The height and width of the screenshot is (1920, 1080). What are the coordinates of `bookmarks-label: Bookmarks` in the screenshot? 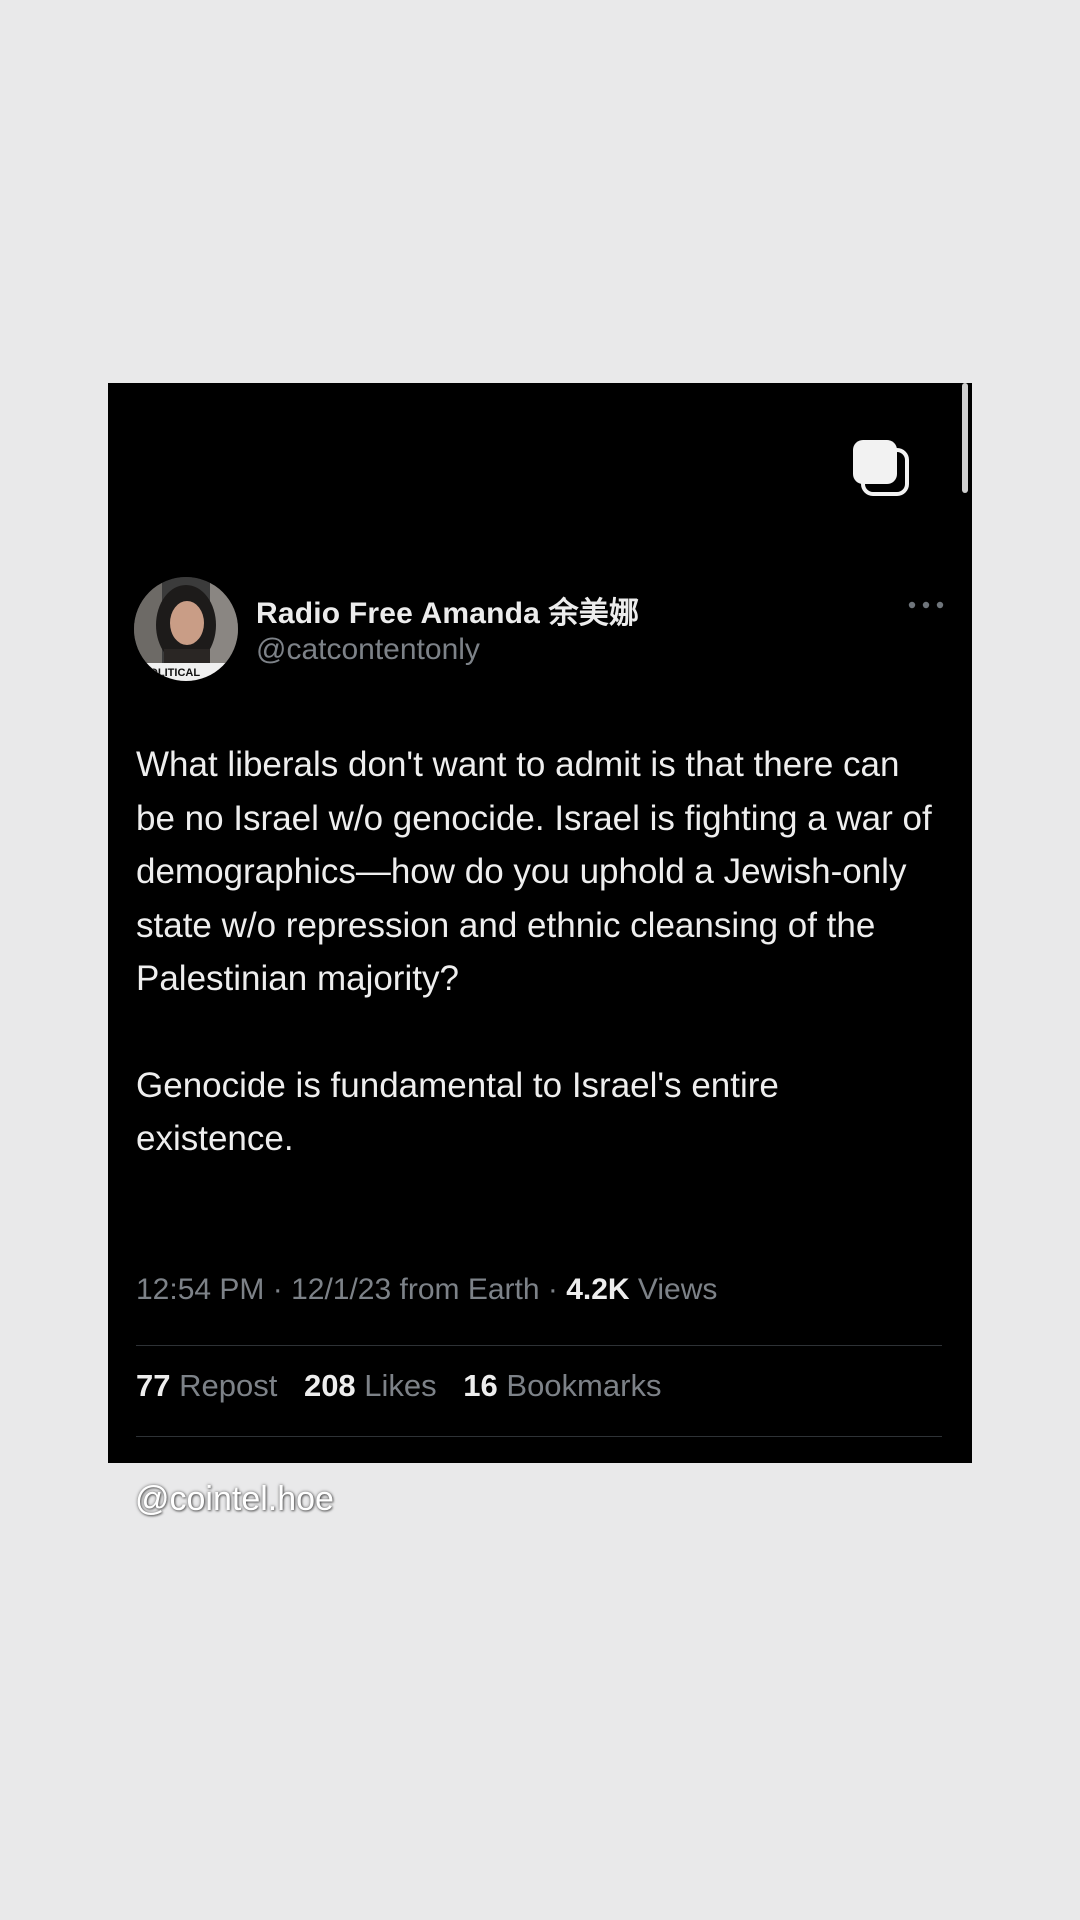 It's located at (579, 1385).